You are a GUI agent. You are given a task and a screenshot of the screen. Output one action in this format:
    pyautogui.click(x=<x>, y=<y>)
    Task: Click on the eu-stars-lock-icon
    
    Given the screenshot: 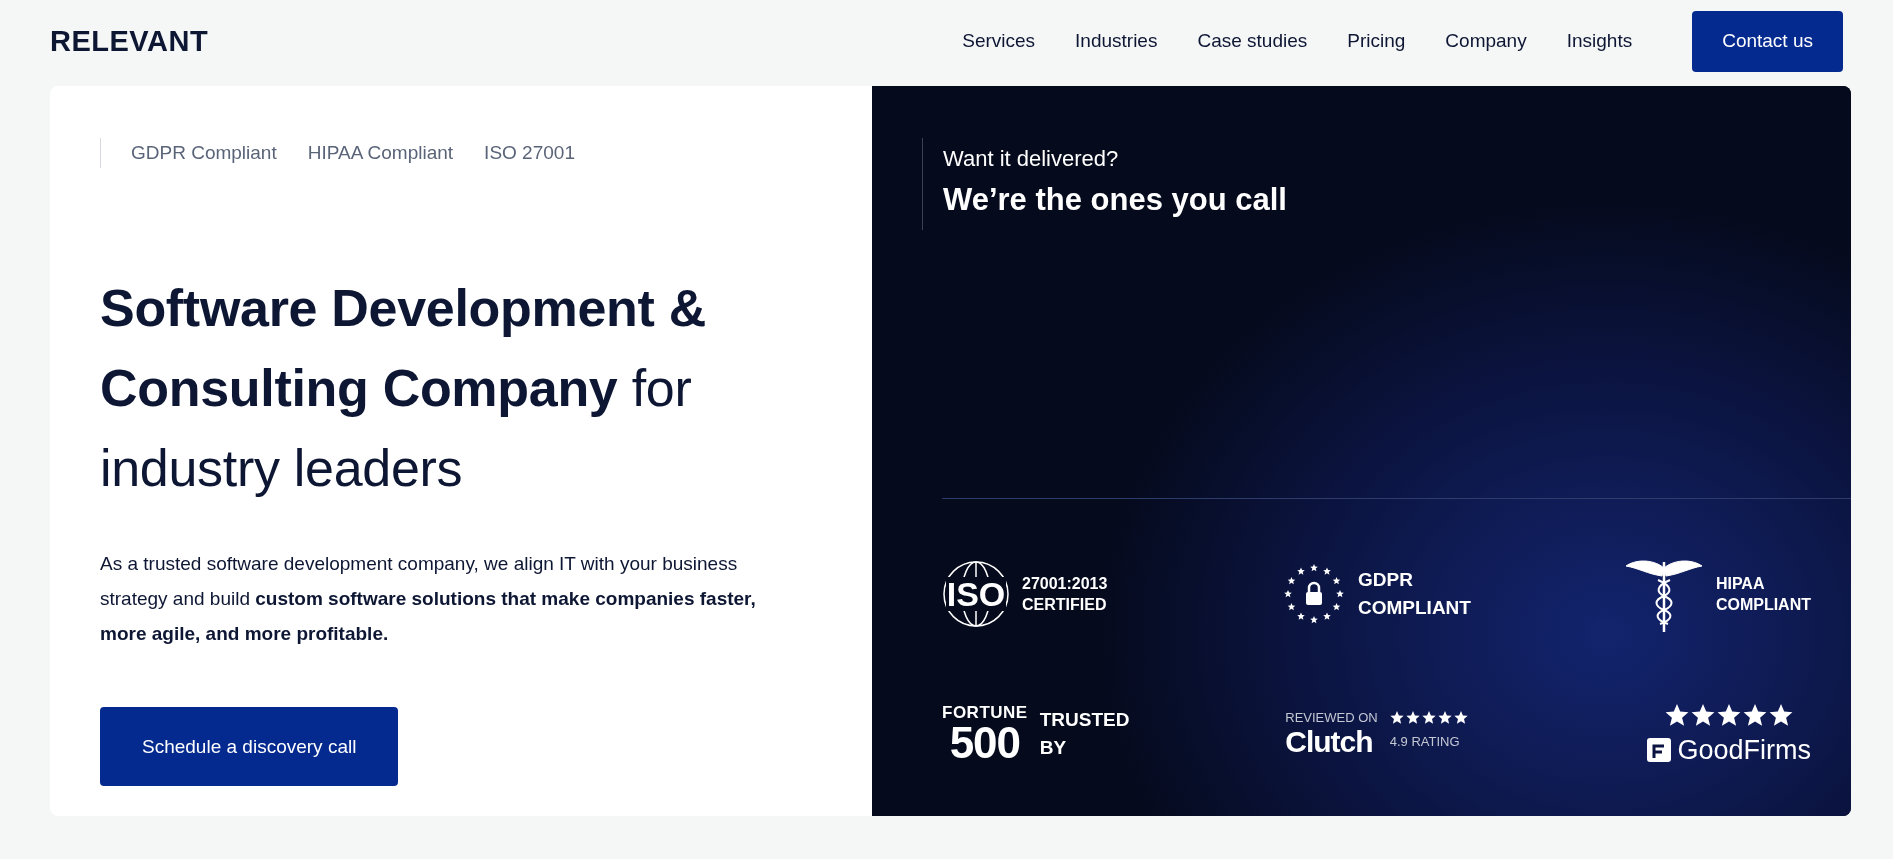 What is the action you would take?
    pyautogui.click(x=1314, y=594)
    